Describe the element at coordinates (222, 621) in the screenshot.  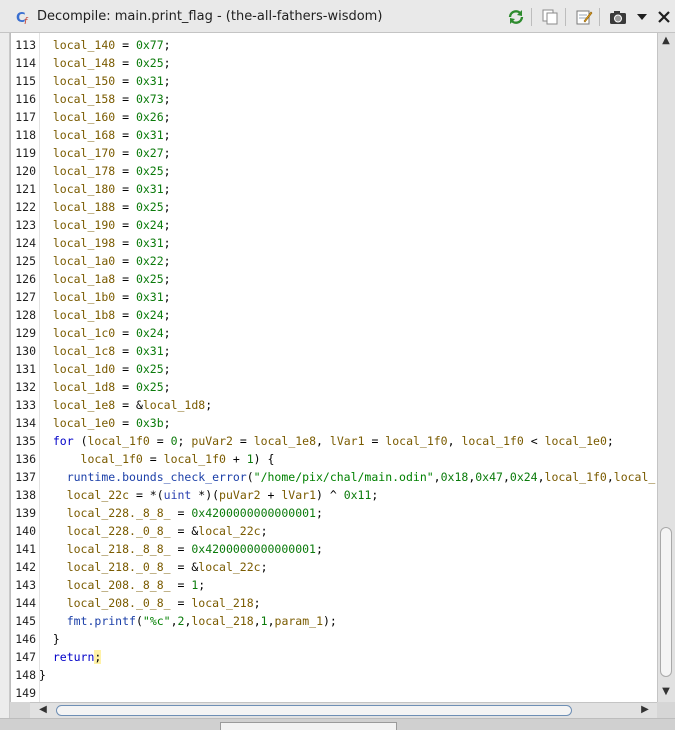
I see `code-token: local_218` at that location.